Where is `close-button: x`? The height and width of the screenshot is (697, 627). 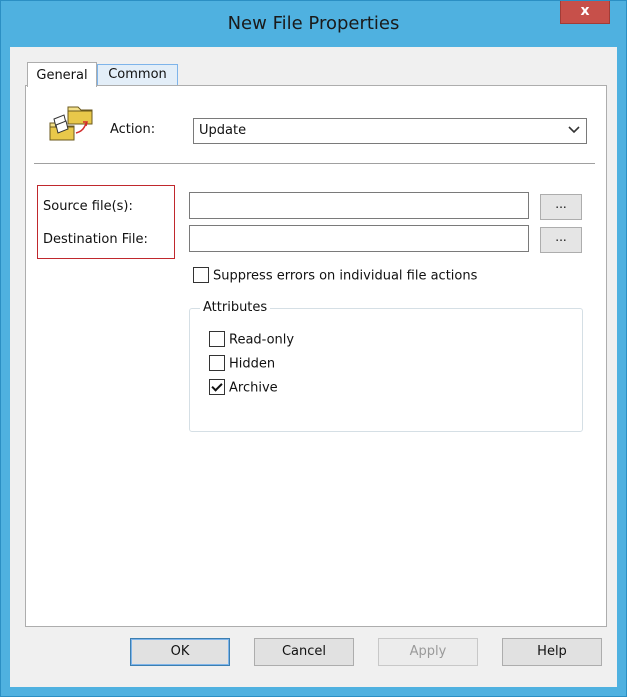 close-button: x is located at coordinates (585, 12).